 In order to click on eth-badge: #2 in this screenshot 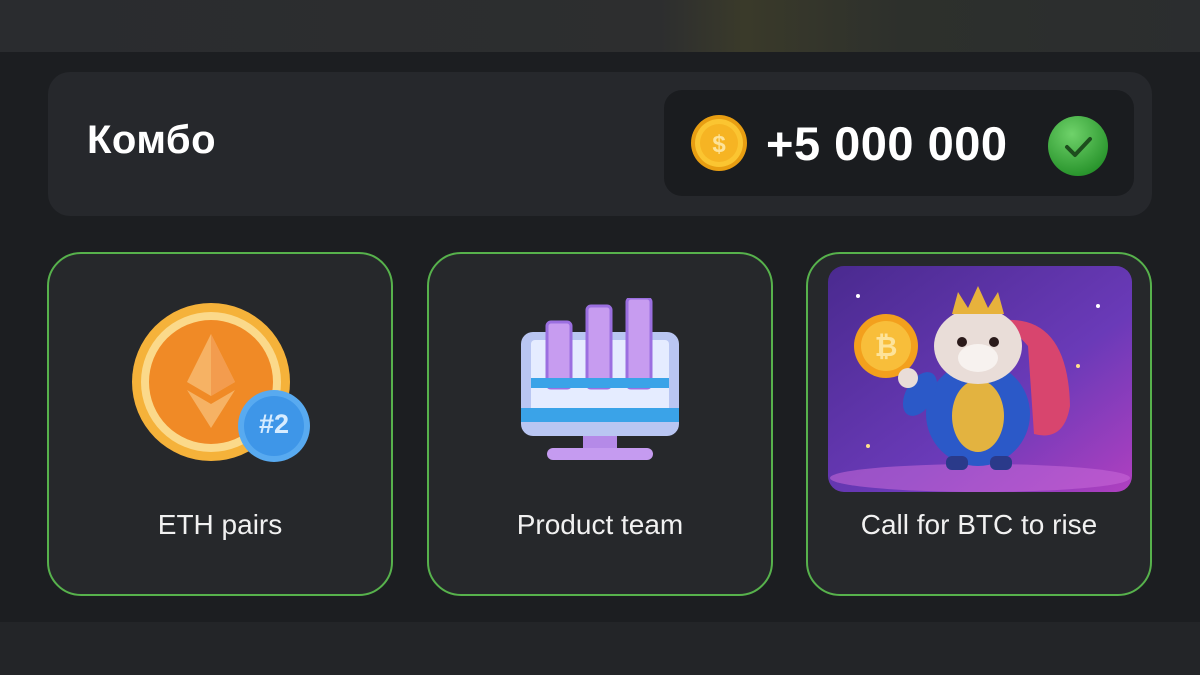, I will do `click(274, 424)`.